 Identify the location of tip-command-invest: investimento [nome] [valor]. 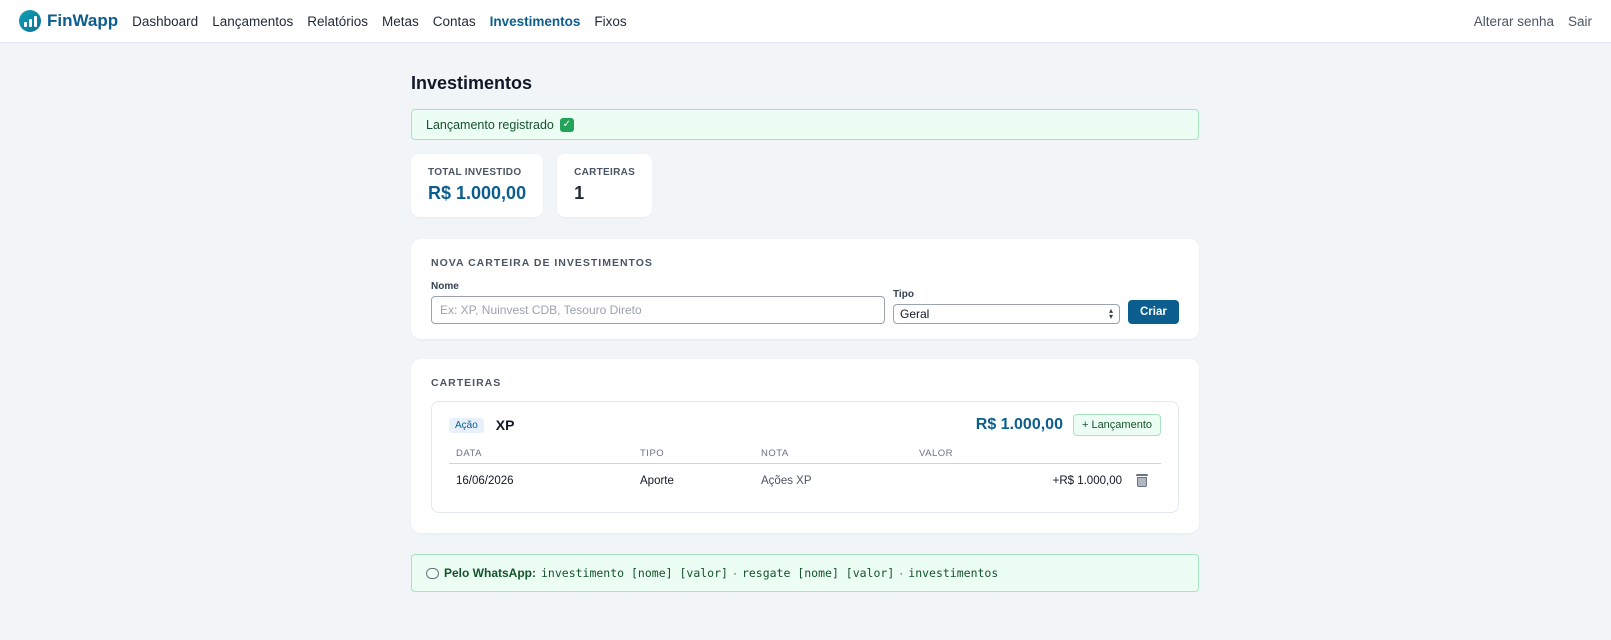
(634, 573).